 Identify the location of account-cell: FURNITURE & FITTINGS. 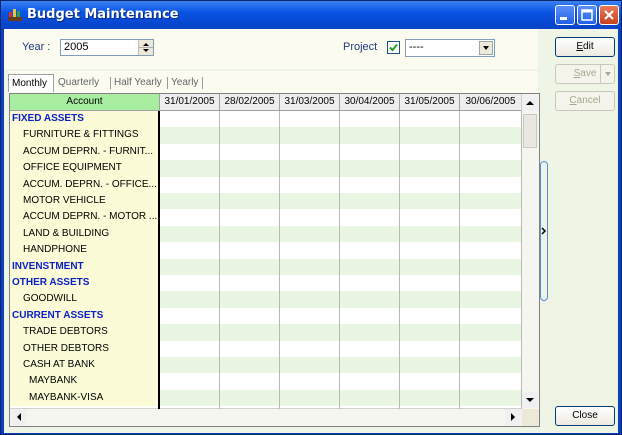
(90, 135).